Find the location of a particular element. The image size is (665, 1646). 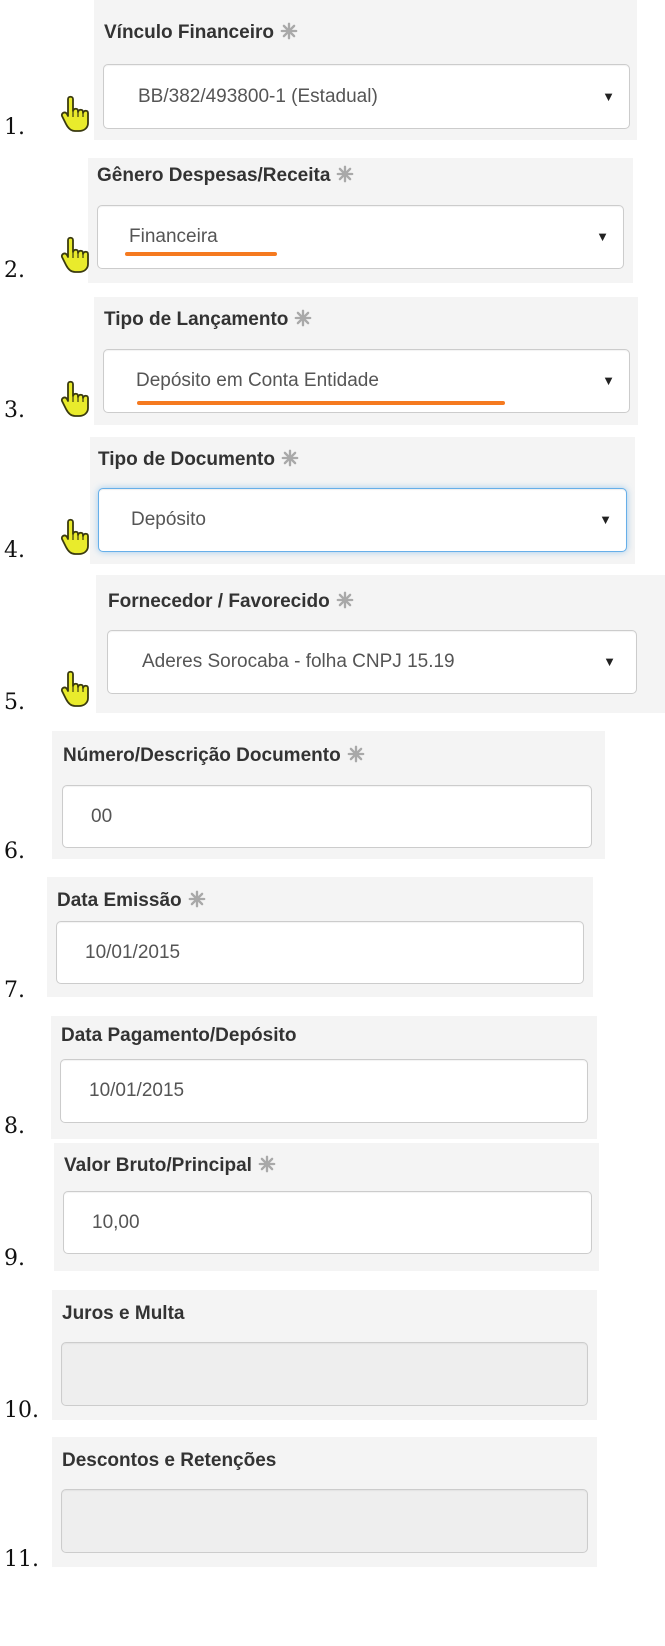

step-1-label: Vínculo Financeiro is located at coordinates (201, 33).